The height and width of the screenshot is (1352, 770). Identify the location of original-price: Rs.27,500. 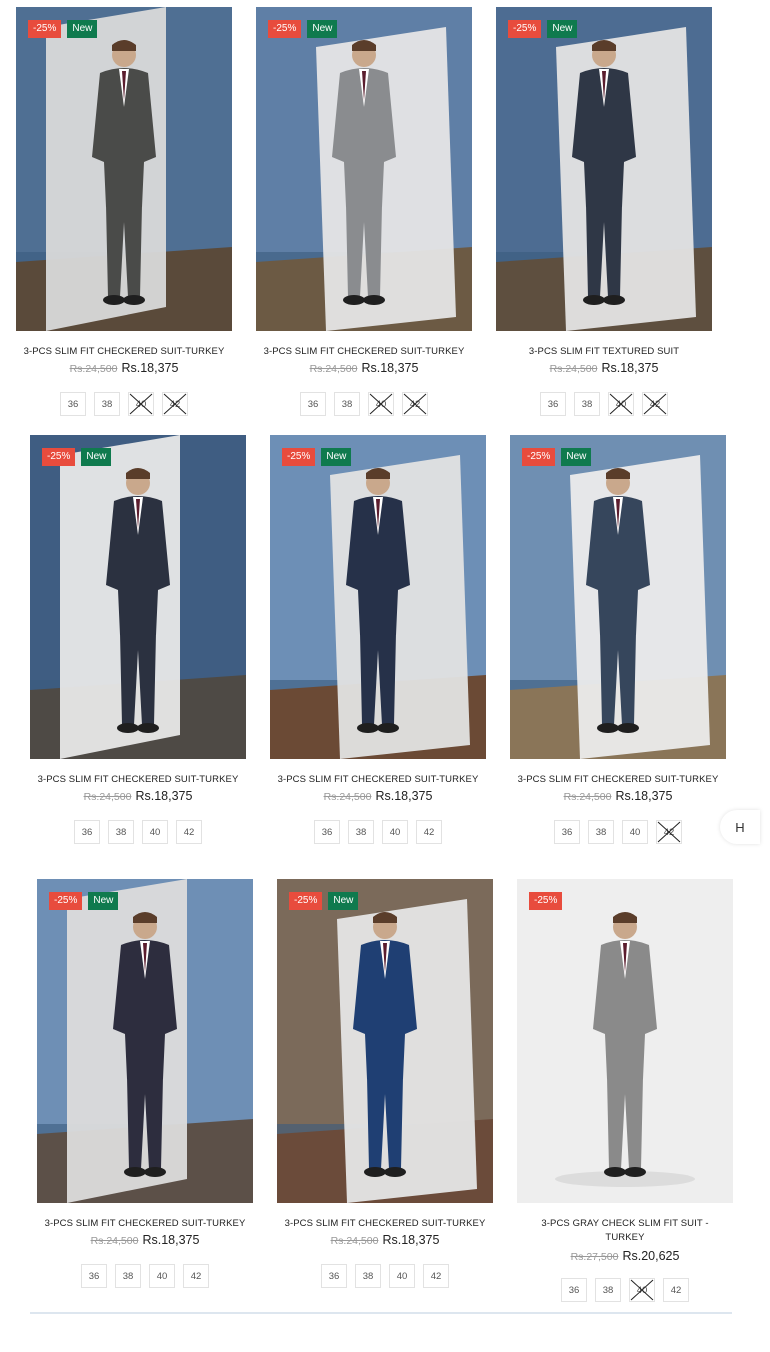
(594, 1257).